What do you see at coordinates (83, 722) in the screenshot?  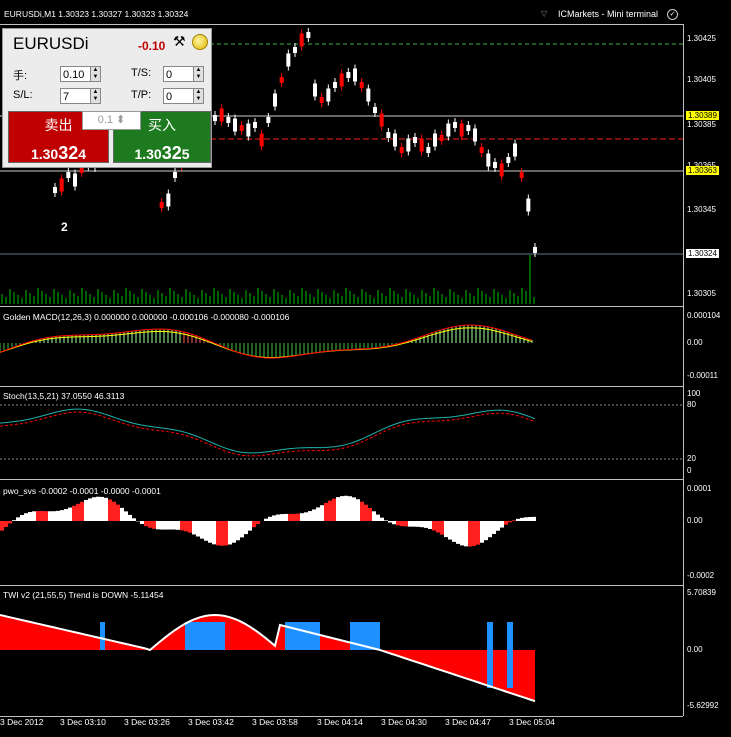 I see `time-label: 3 Dec 03:10` at bounding box center [83, 722].